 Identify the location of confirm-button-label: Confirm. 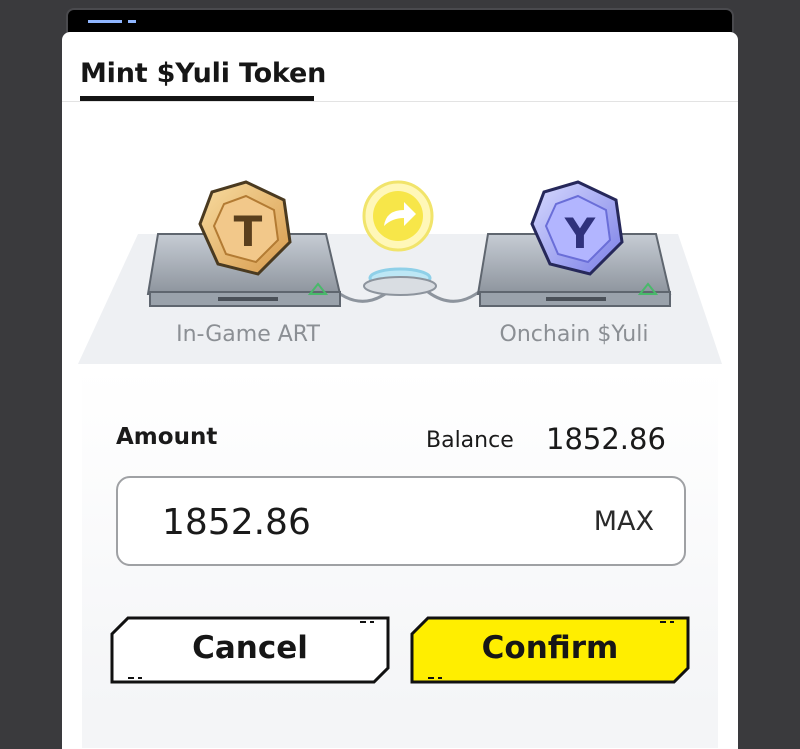
(550, 648).